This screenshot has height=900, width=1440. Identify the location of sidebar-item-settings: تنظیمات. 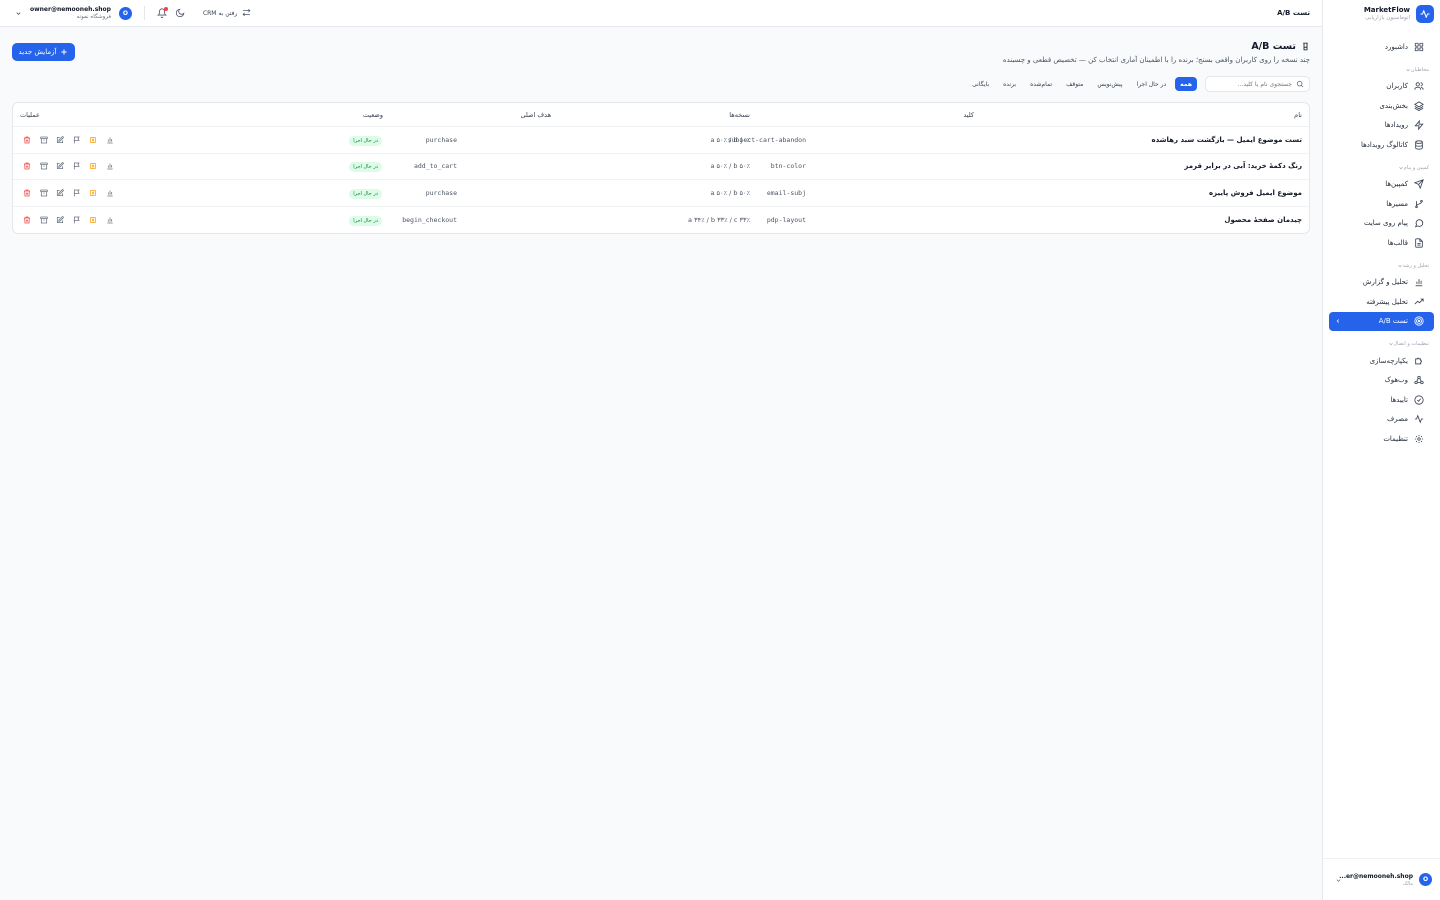
(1381, 439).